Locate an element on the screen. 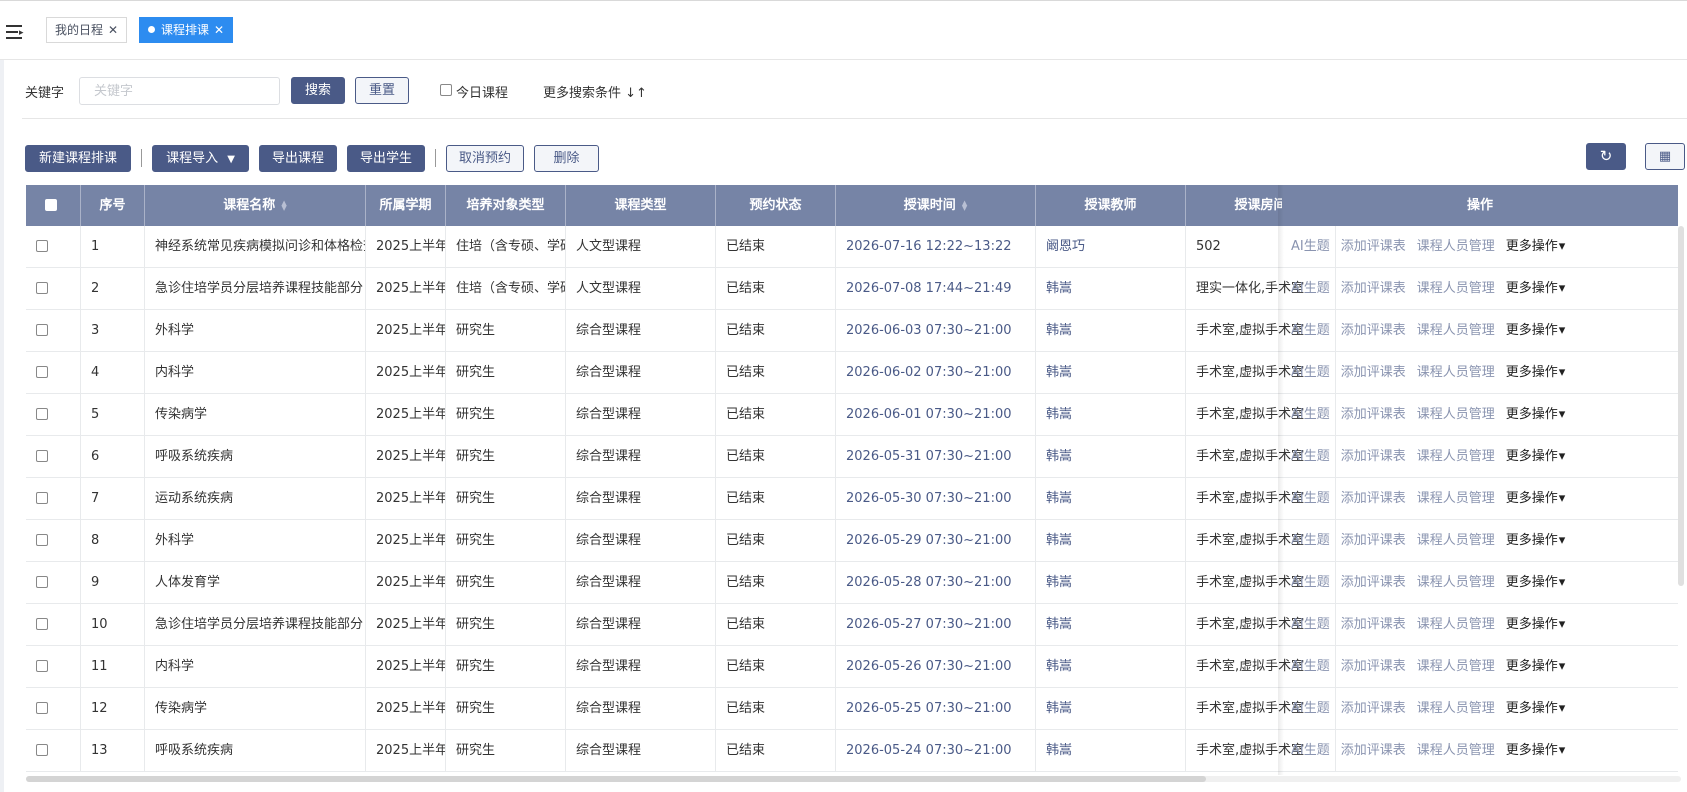 Image resolution: width=1687 pixels, height=792 pixels. column-header-select-all is located at coordinates (53, 205).